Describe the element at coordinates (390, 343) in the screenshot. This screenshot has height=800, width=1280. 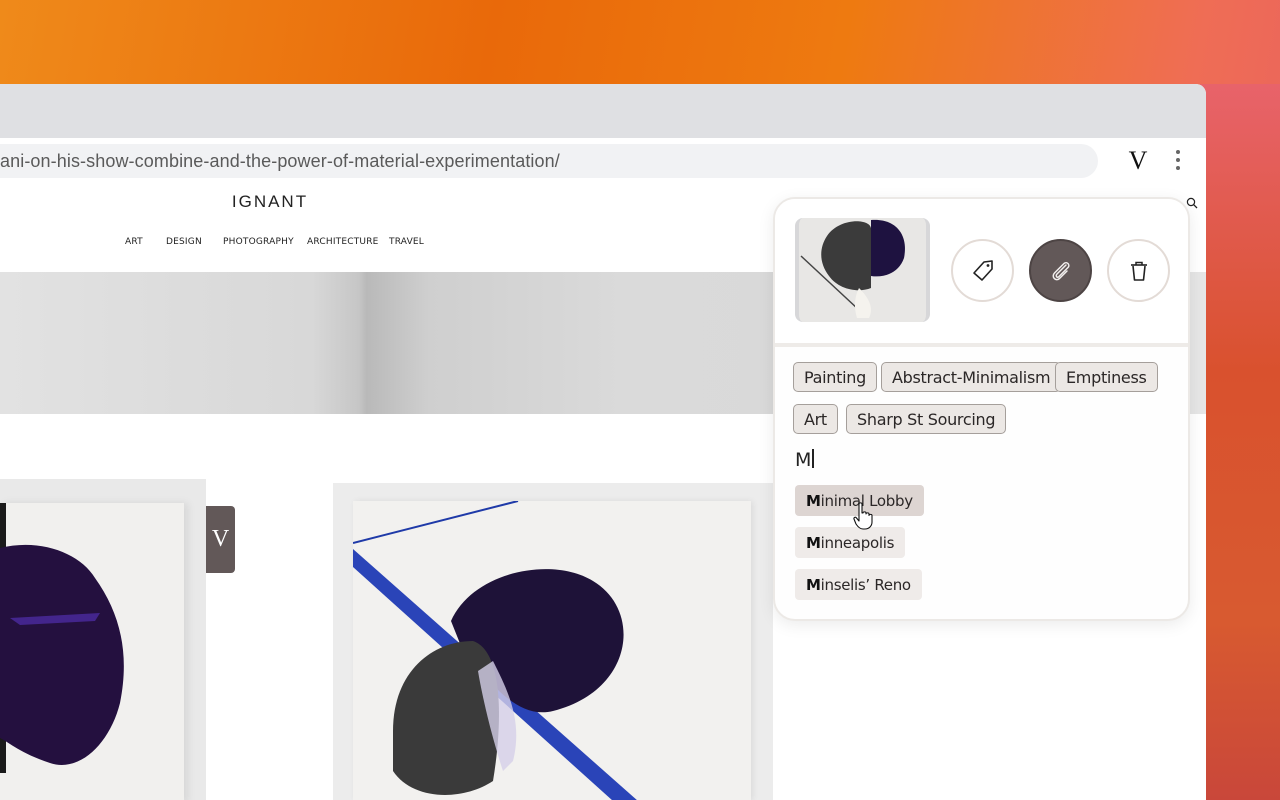
I see `hero-image` at that location.